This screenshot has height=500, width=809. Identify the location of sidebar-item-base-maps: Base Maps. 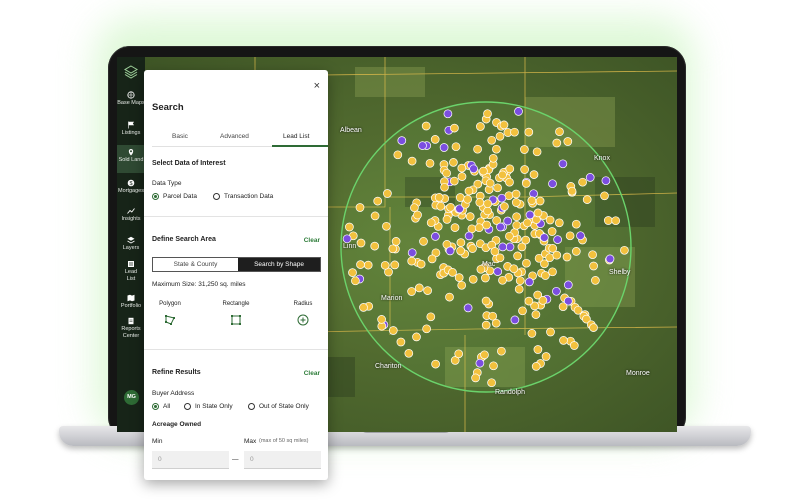
(131, 99).